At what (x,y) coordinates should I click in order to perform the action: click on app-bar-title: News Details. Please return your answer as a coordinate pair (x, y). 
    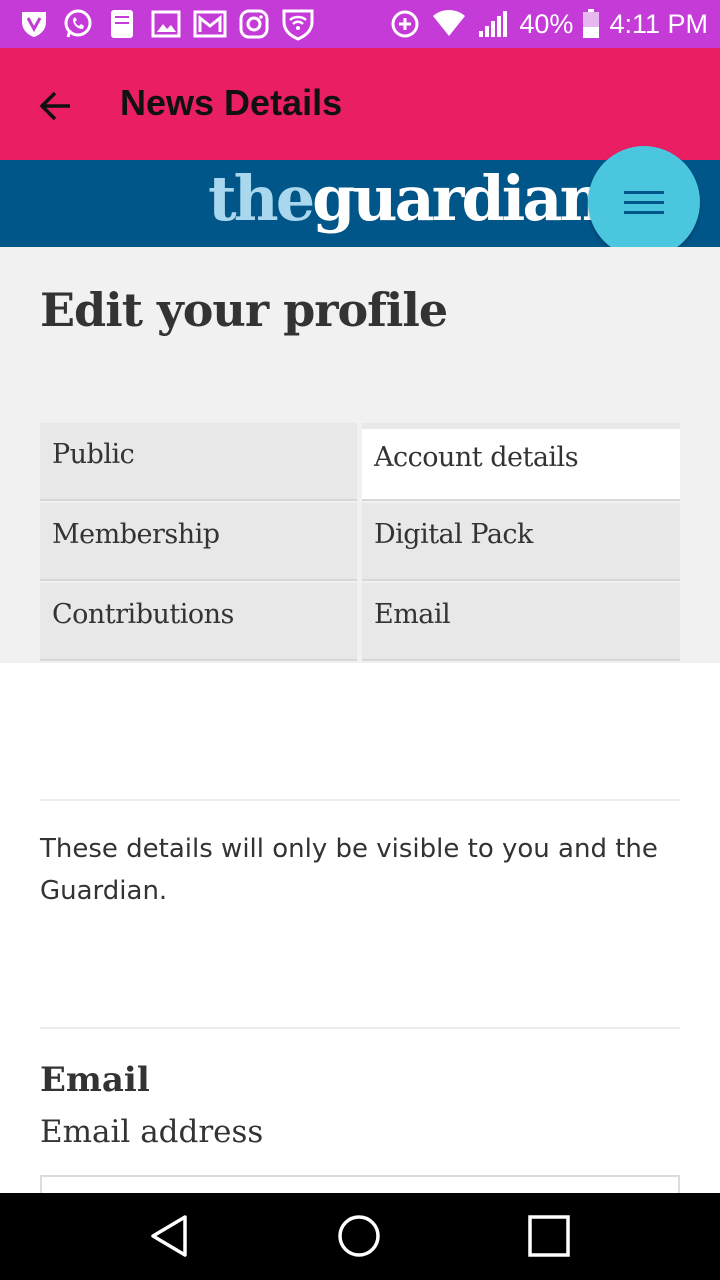
    Looking at the image, I should click on (231, 102).